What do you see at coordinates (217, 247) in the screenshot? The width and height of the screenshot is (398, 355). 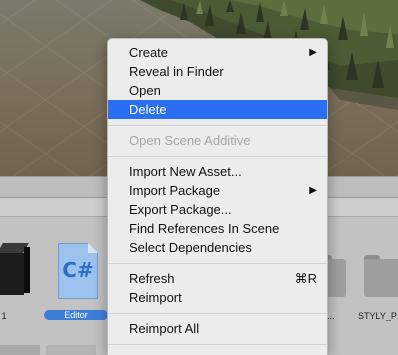 I see `menu-item-select-dependencies: Select Dependencies` at bounding box center [217, 247].